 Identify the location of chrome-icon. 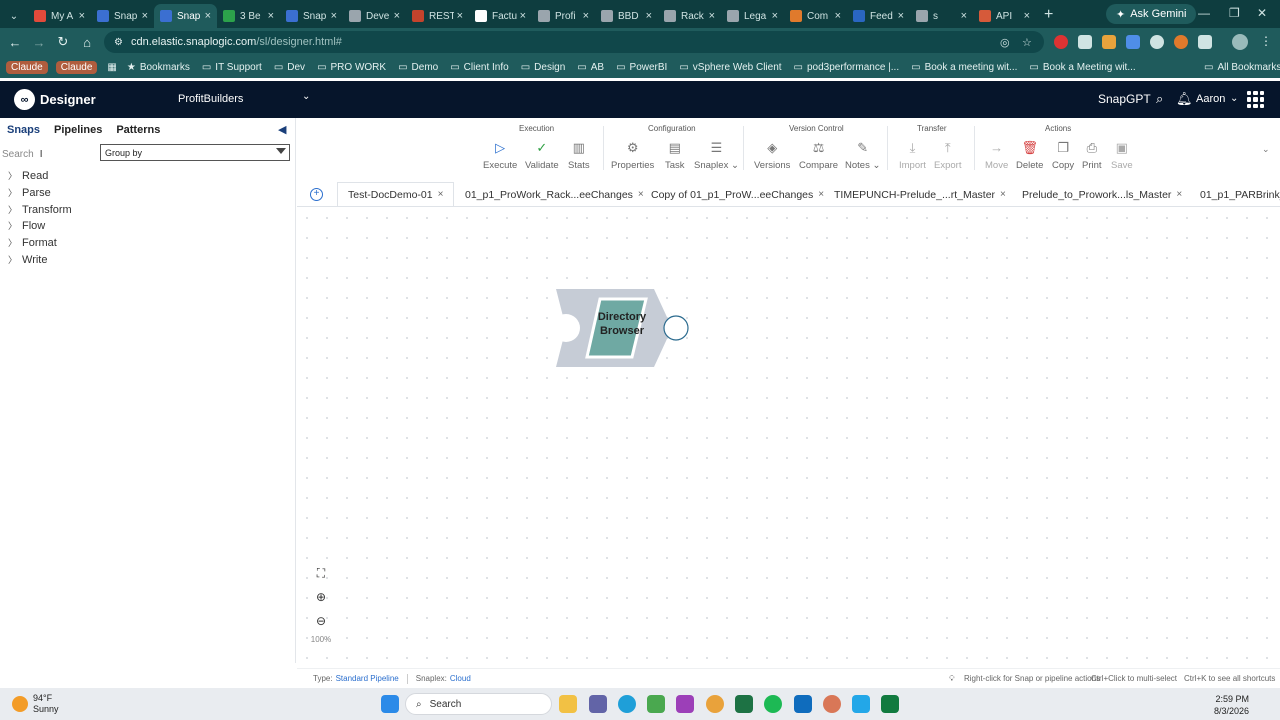
(715, 704).